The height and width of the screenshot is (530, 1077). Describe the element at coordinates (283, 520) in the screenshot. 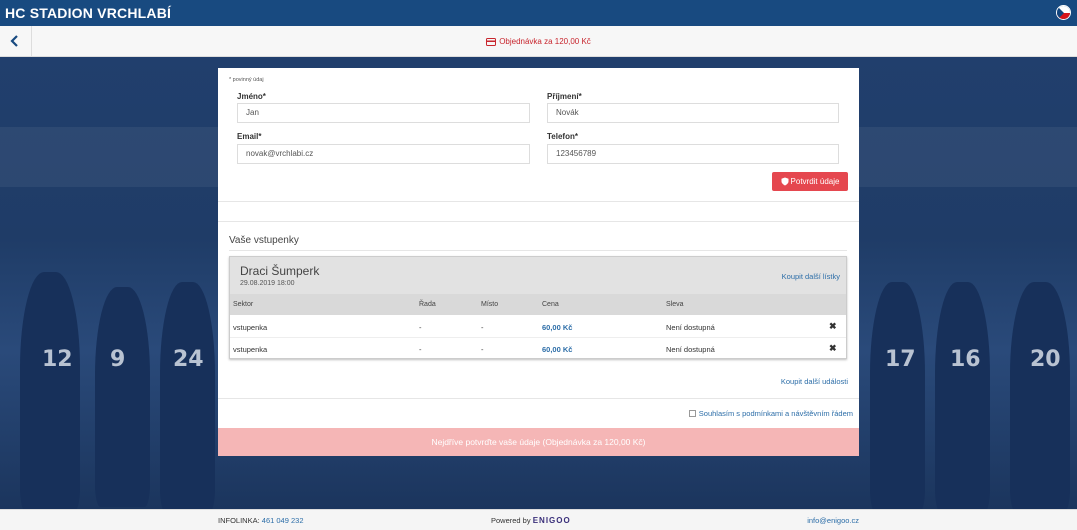

I see `infoline-phone-link: 461 049 232` at that location.